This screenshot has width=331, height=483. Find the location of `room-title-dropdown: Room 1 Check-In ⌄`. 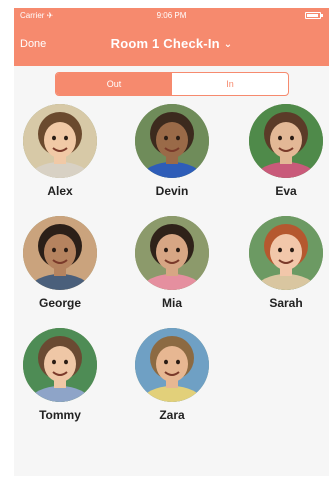

room-title-dropdown: Room 1 Check-In ⌄ is located at coordinates (171, 43).